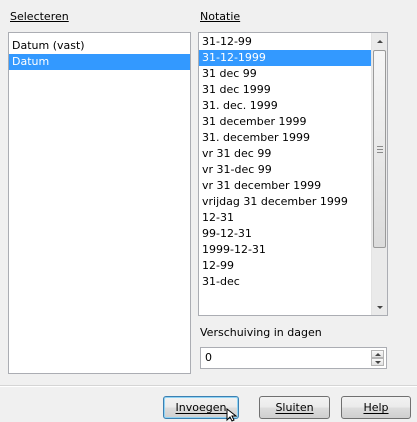 The height and width of the screenshot is (422, 417). What do you see at coordinates (285, 266) in the screenshot?
I see `notation-list-item: 12-99` at bounding box center [285, 266].